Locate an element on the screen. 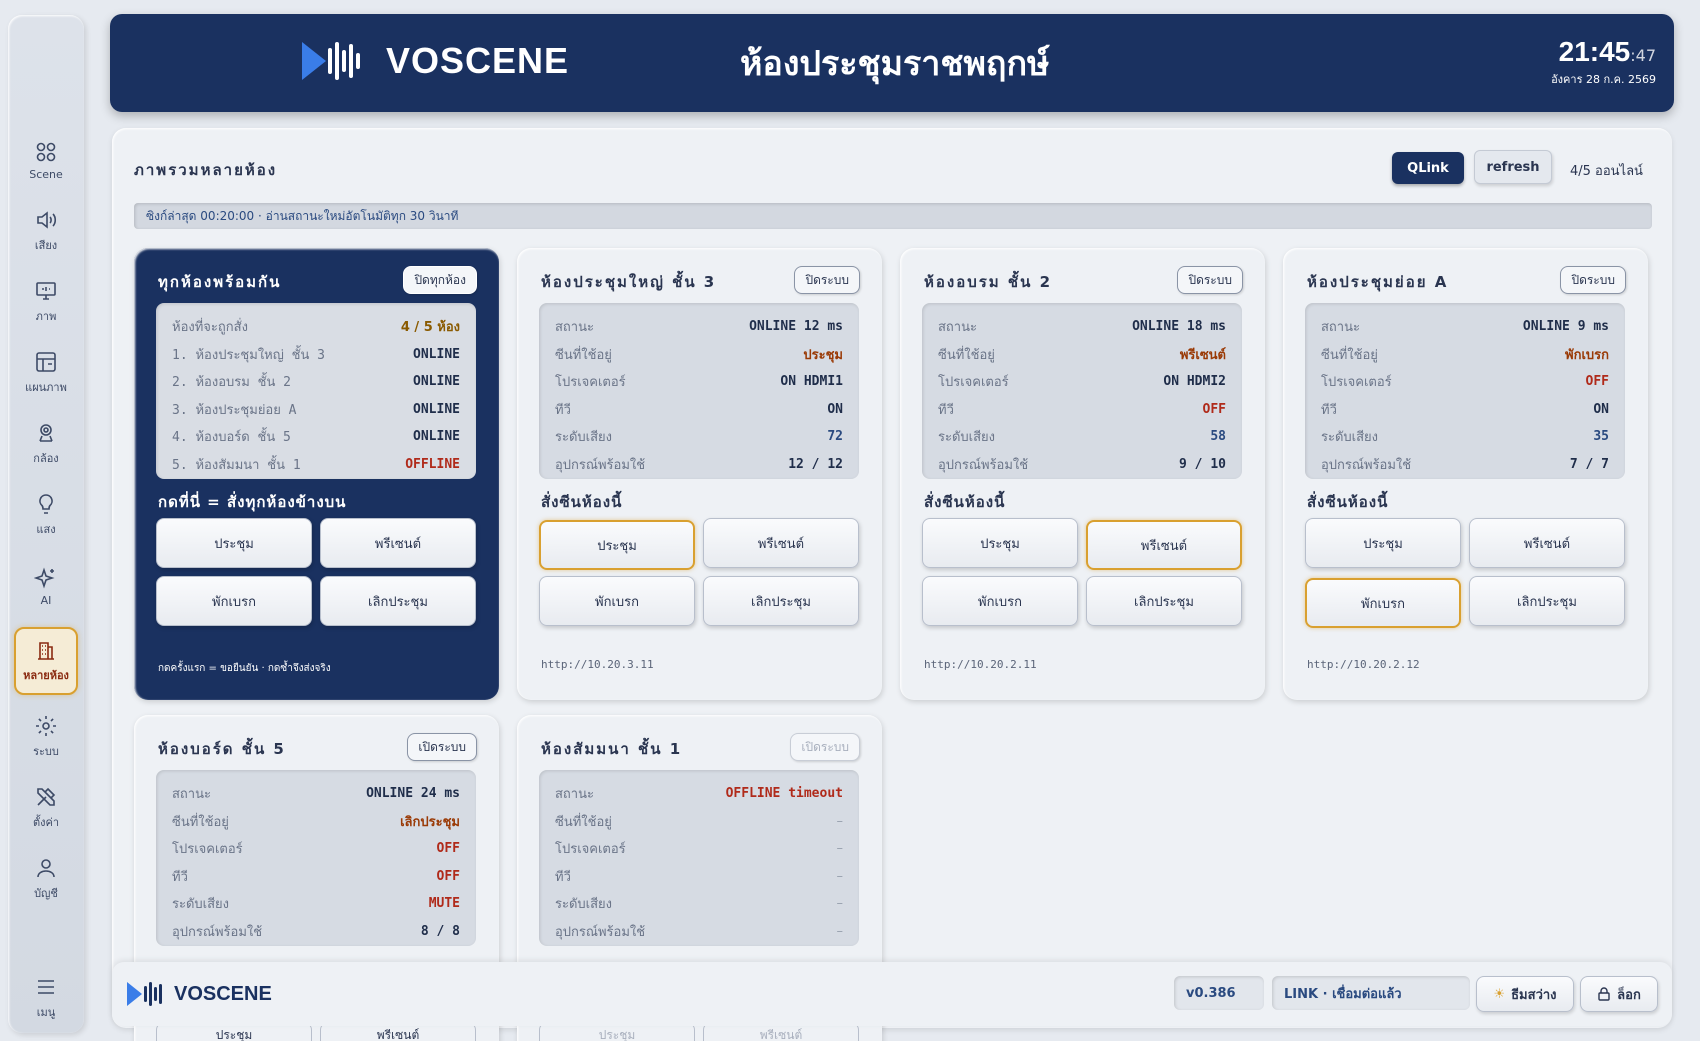 This screenshot has height=1041, width=1700. info-row: 1. ห้องประชุมใหญ่ ชั้น 3 ONLINE is located at coordinates (316, 354).